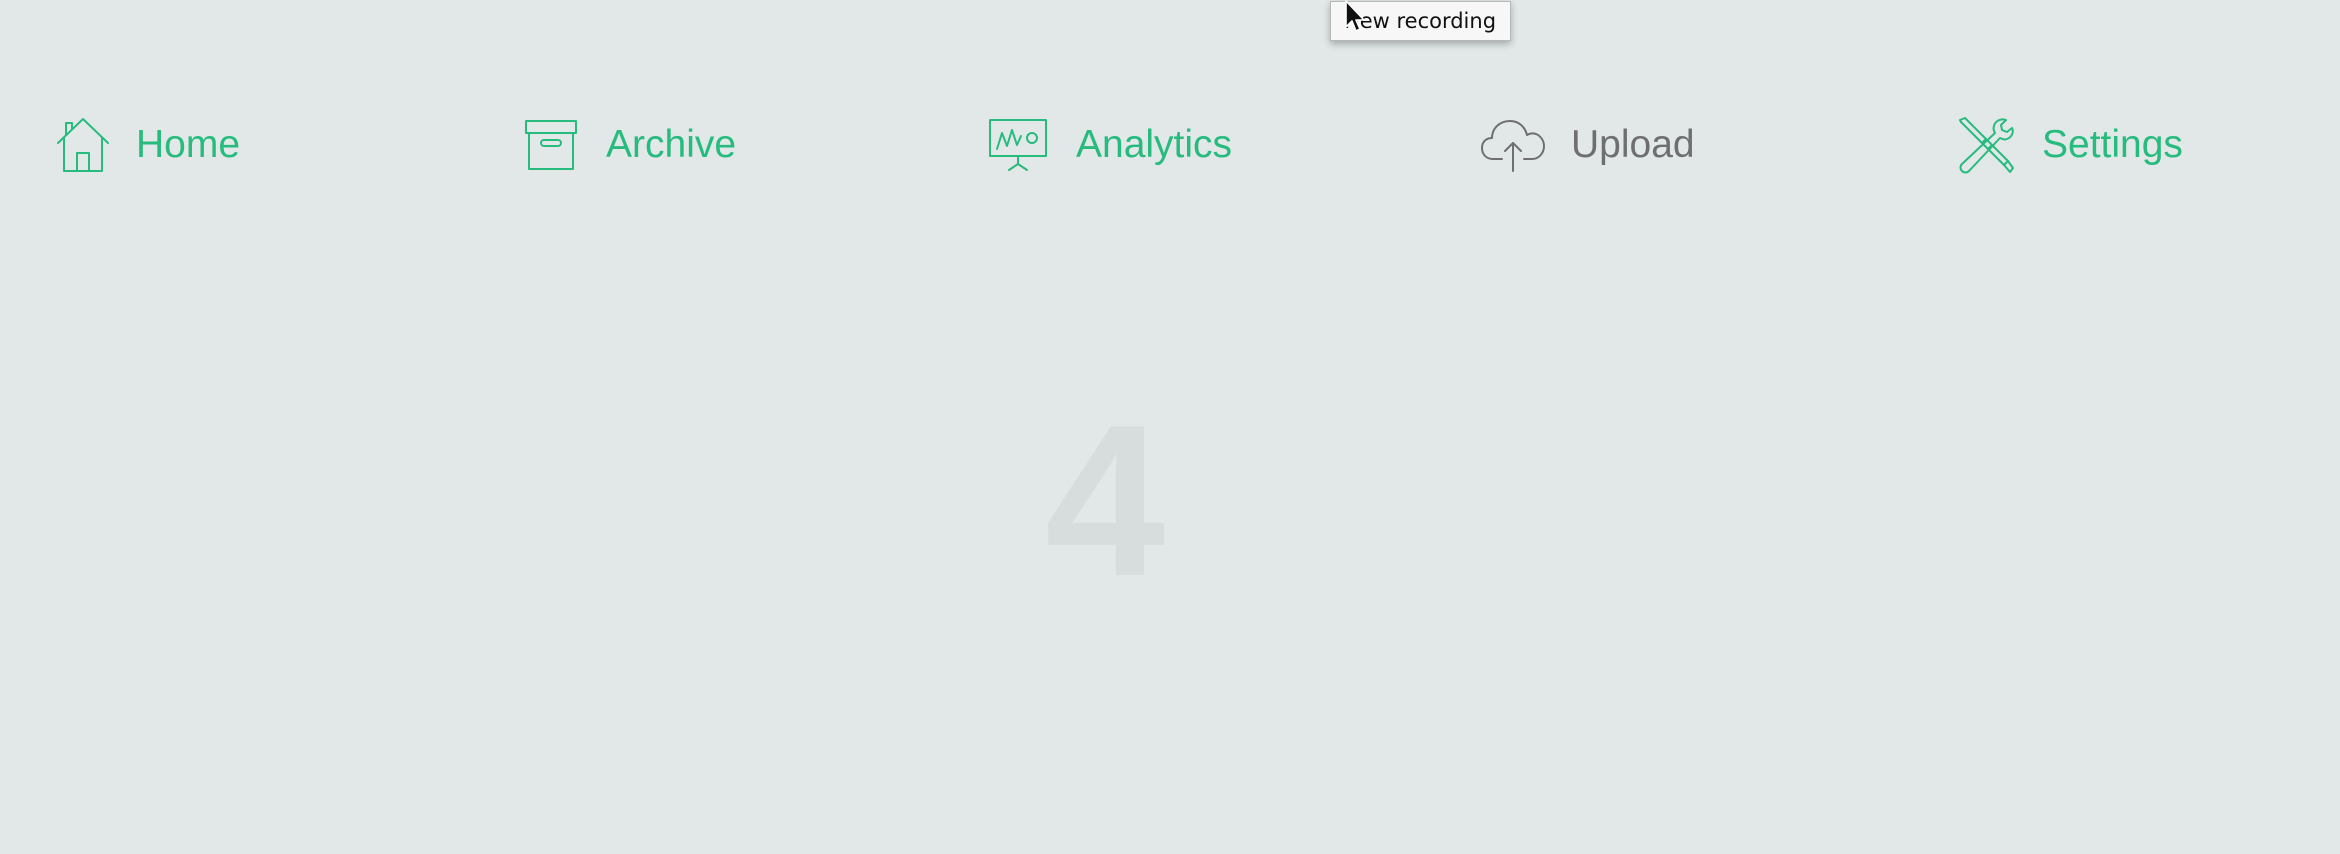 The height and width of the screenshot is (854, 2340). Describe the element at coordinates (83, 145) in the screenshot. I see `home-icon` at that location.